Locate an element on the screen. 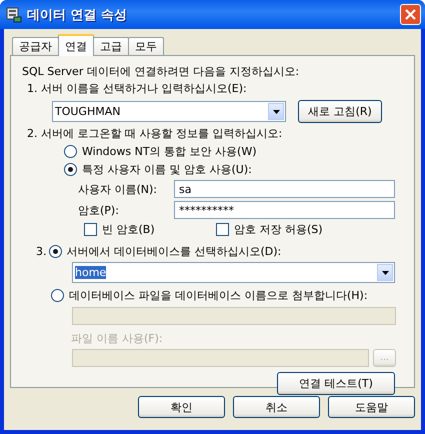  window-title: 데이터 연결 속성 is located at coordinates (77, 15).